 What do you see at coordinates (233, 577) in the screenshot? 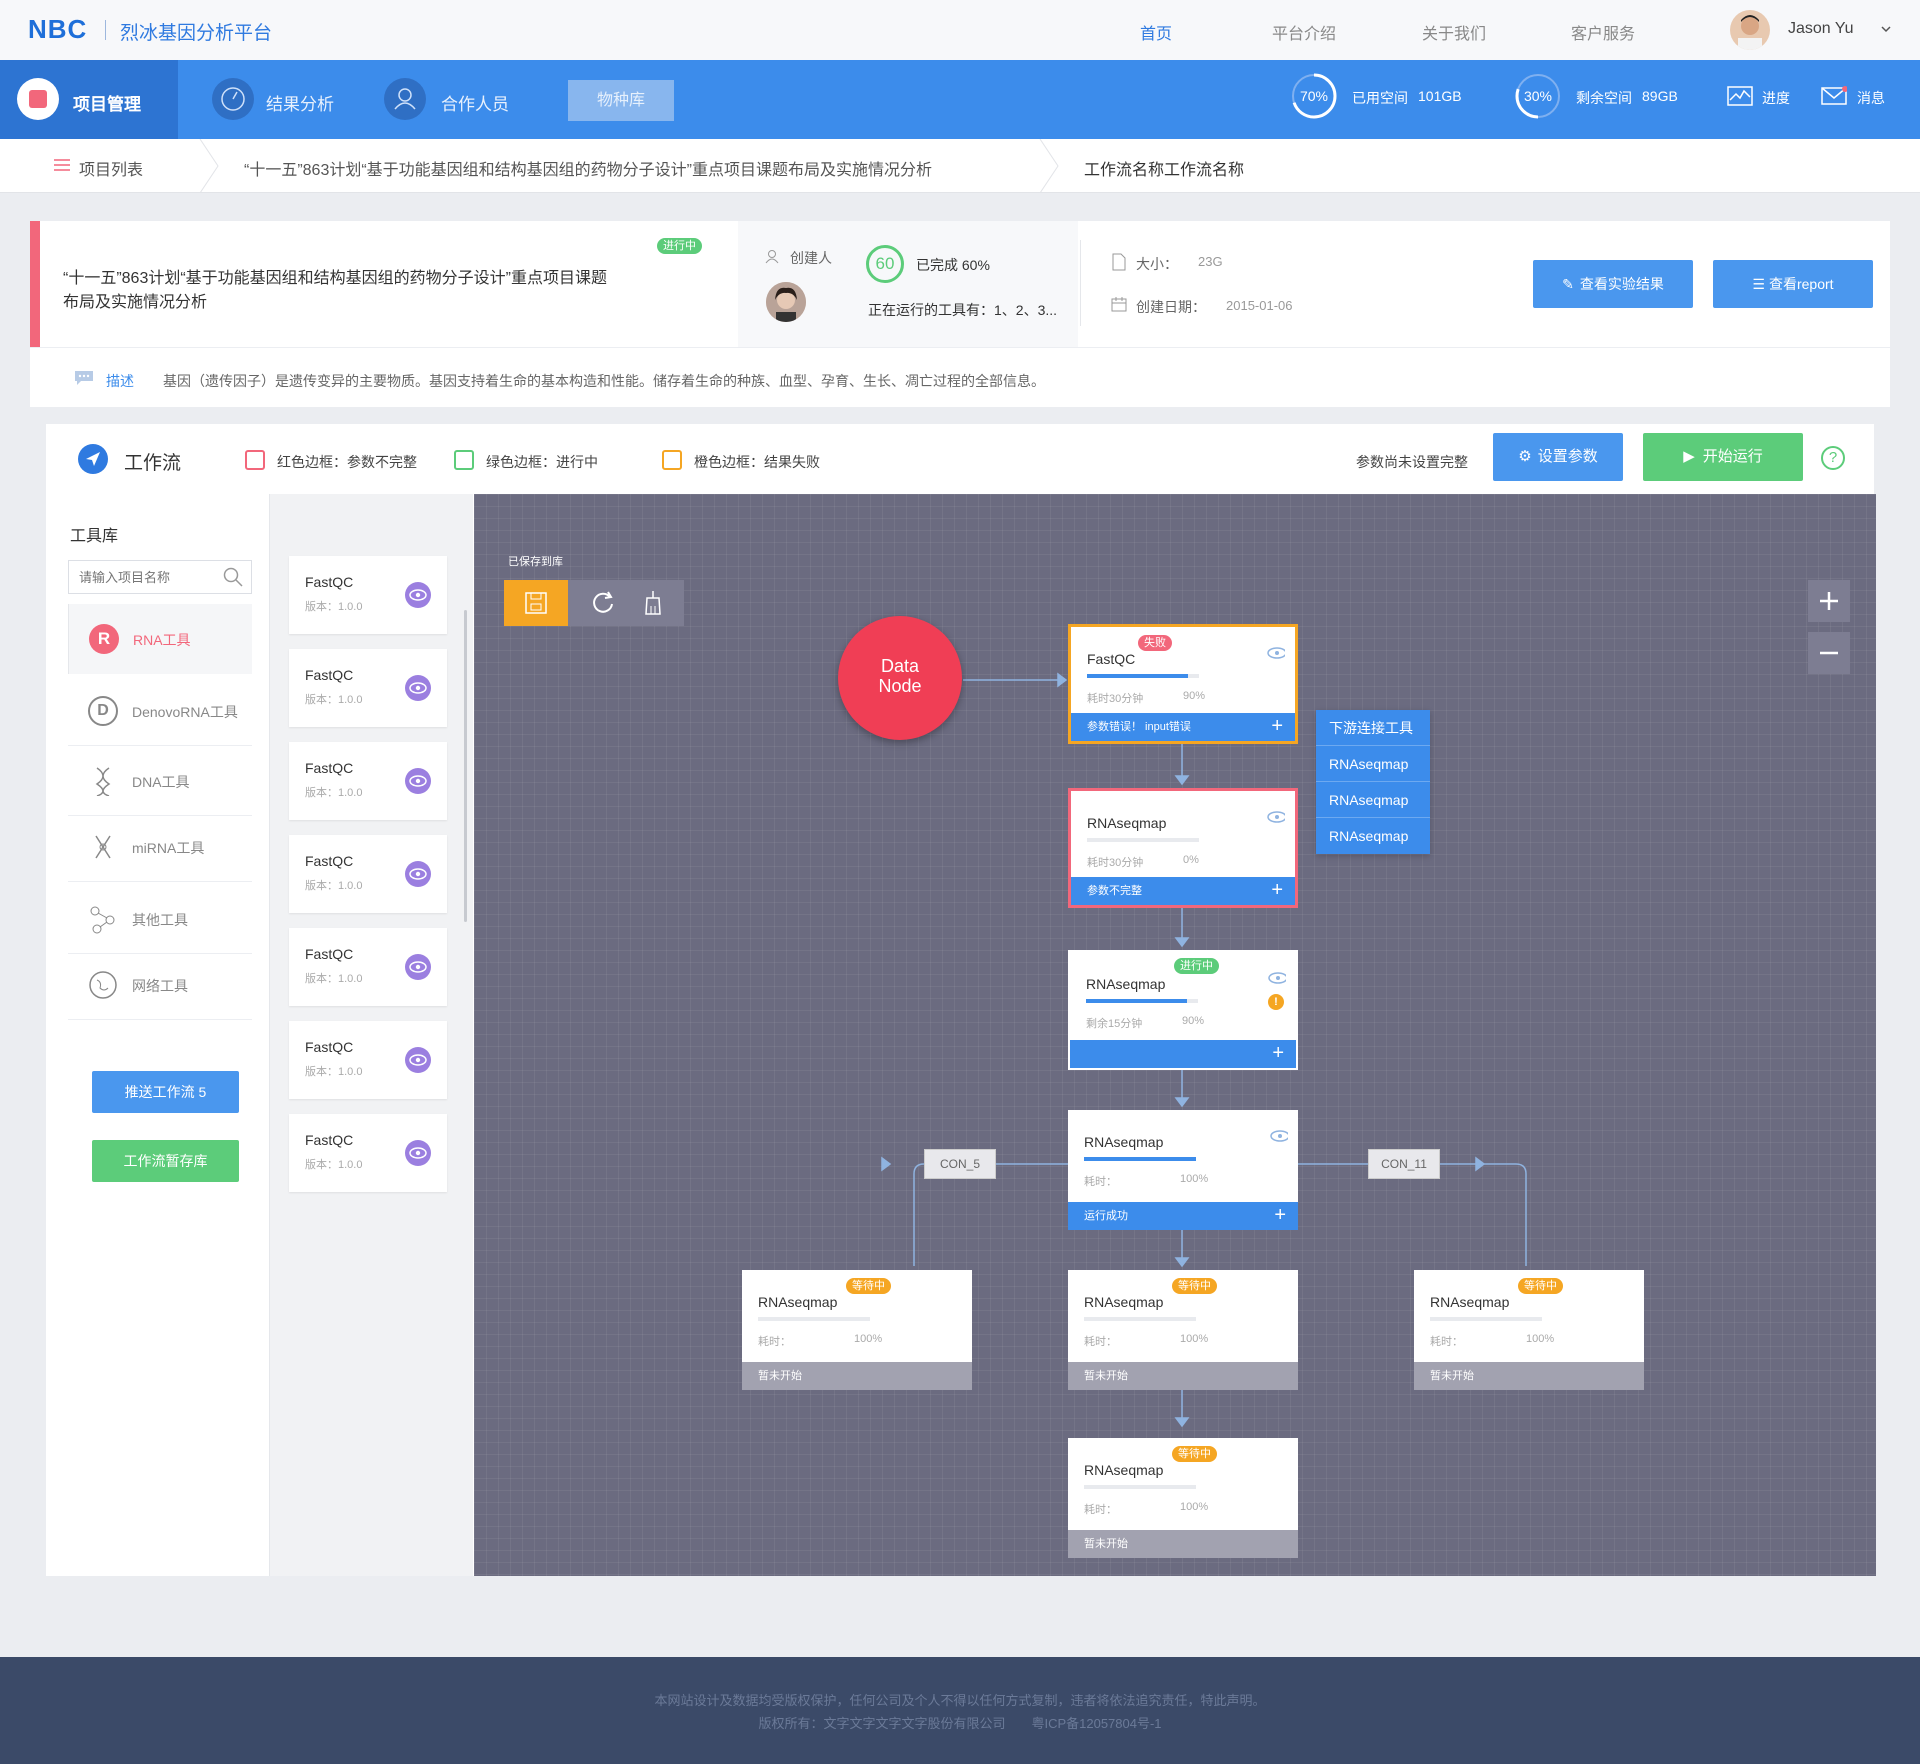
I see `search-icon` at bounding box center [233, 577].